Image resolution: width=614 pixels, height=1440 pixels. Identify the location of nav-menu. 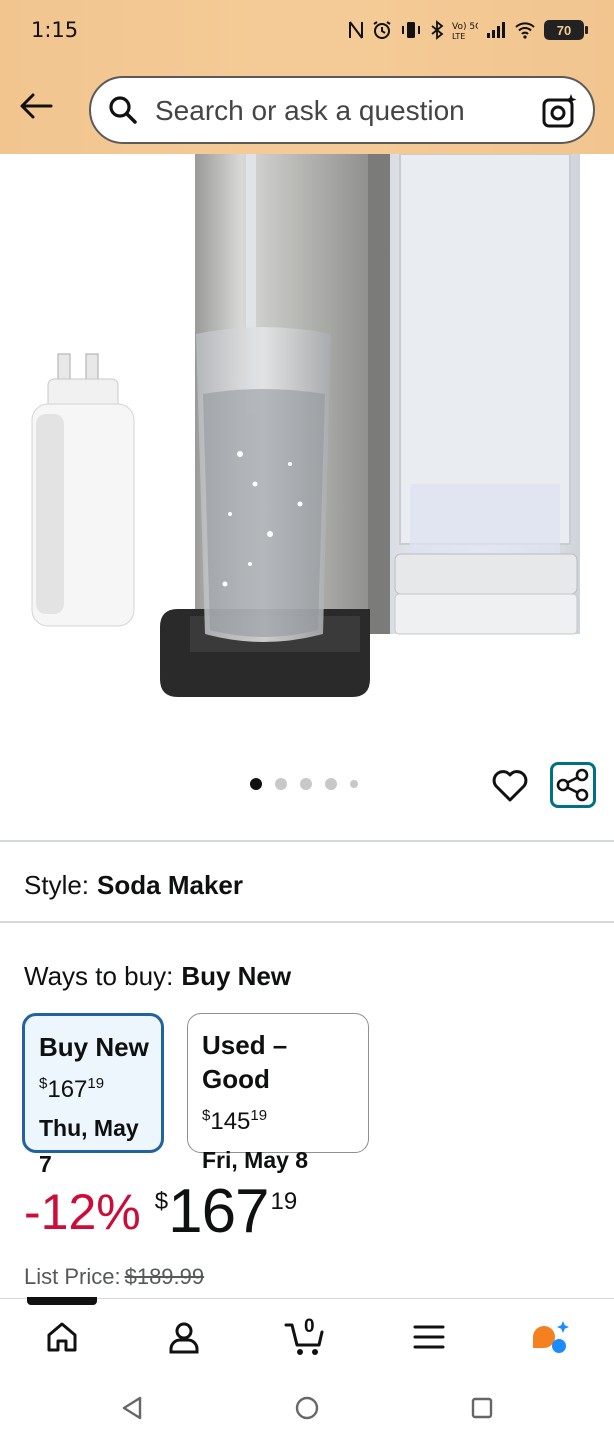
(429, 1337).